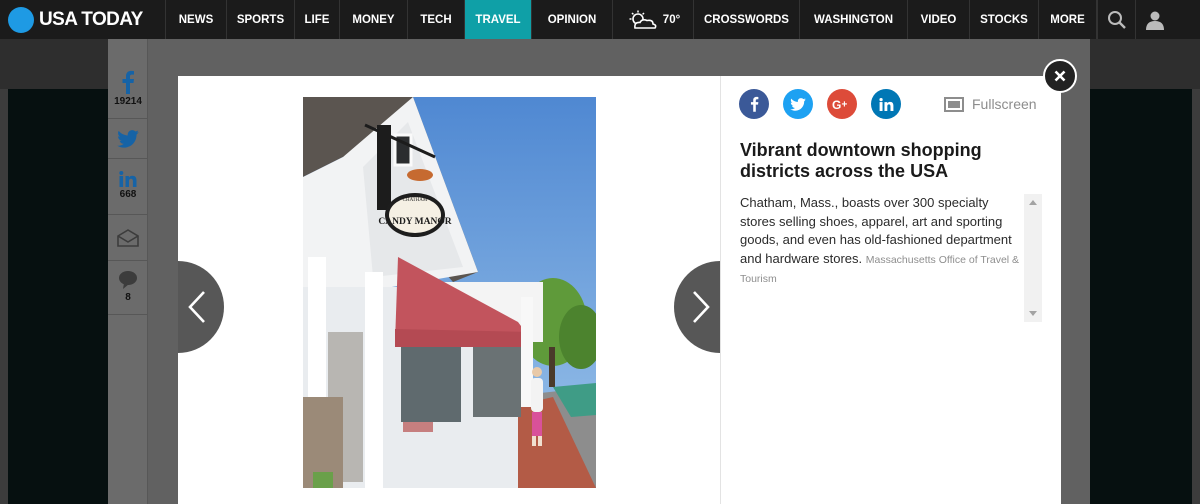  Describe the element at coordinates (128, 194) in the screenshot. I see `linkedin-share-count: 668` at that location.